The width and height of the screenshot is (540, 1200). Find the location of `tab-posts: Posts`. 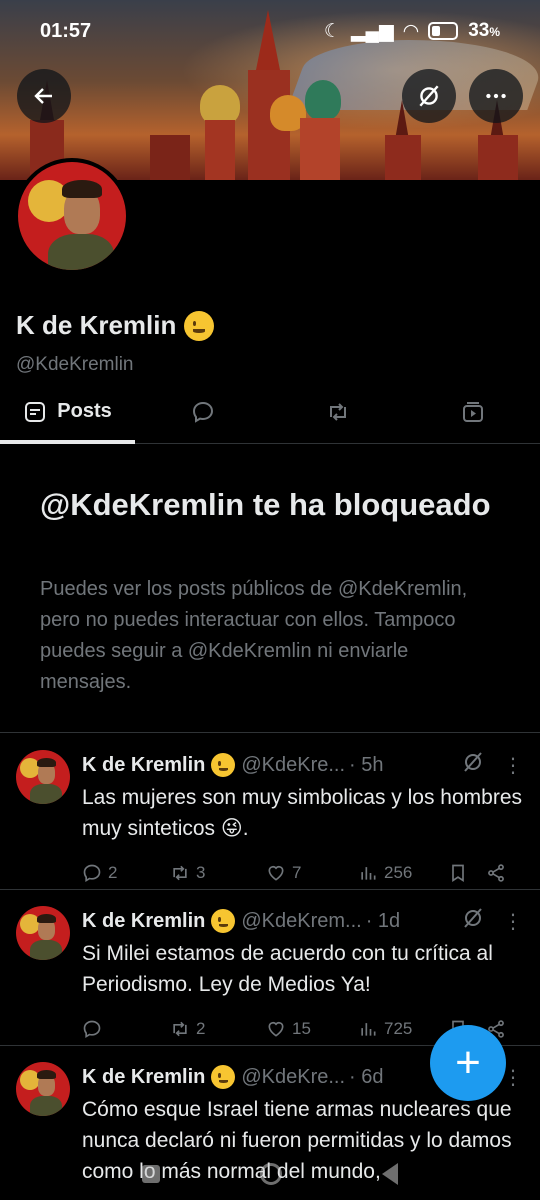

tab-posts: Posts is located at coordinates (67, 412).